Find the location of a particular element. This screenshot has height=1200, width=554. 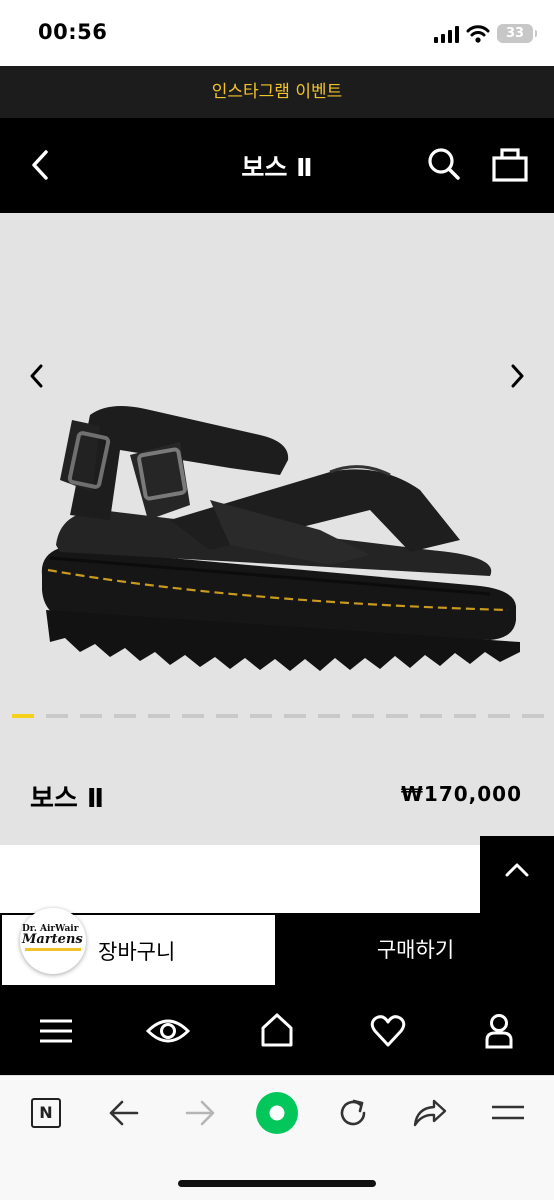

browser-forward-icon is located at coordinates (201, 1113).